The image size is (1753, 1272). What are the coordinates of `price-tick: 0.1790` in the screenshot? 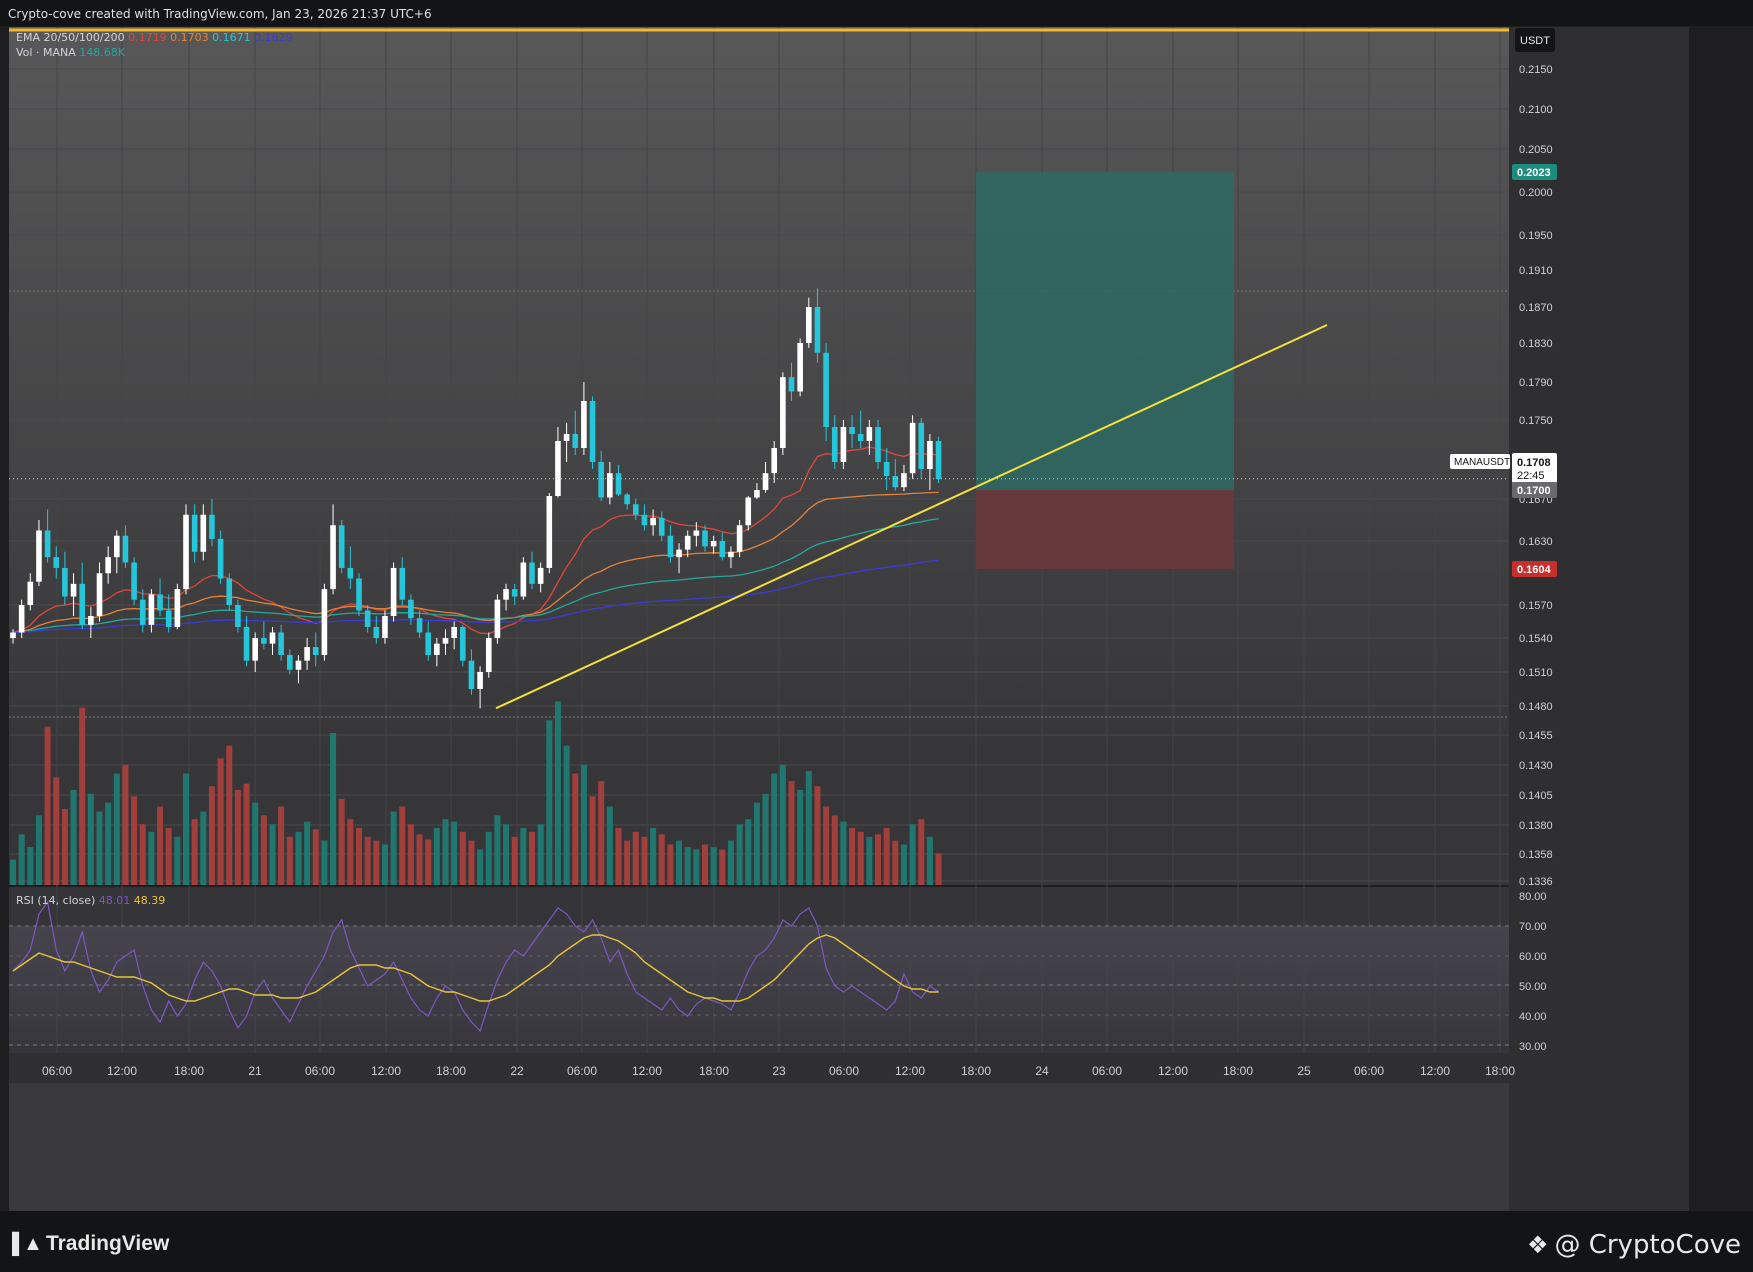 It's located at (1536, 383).